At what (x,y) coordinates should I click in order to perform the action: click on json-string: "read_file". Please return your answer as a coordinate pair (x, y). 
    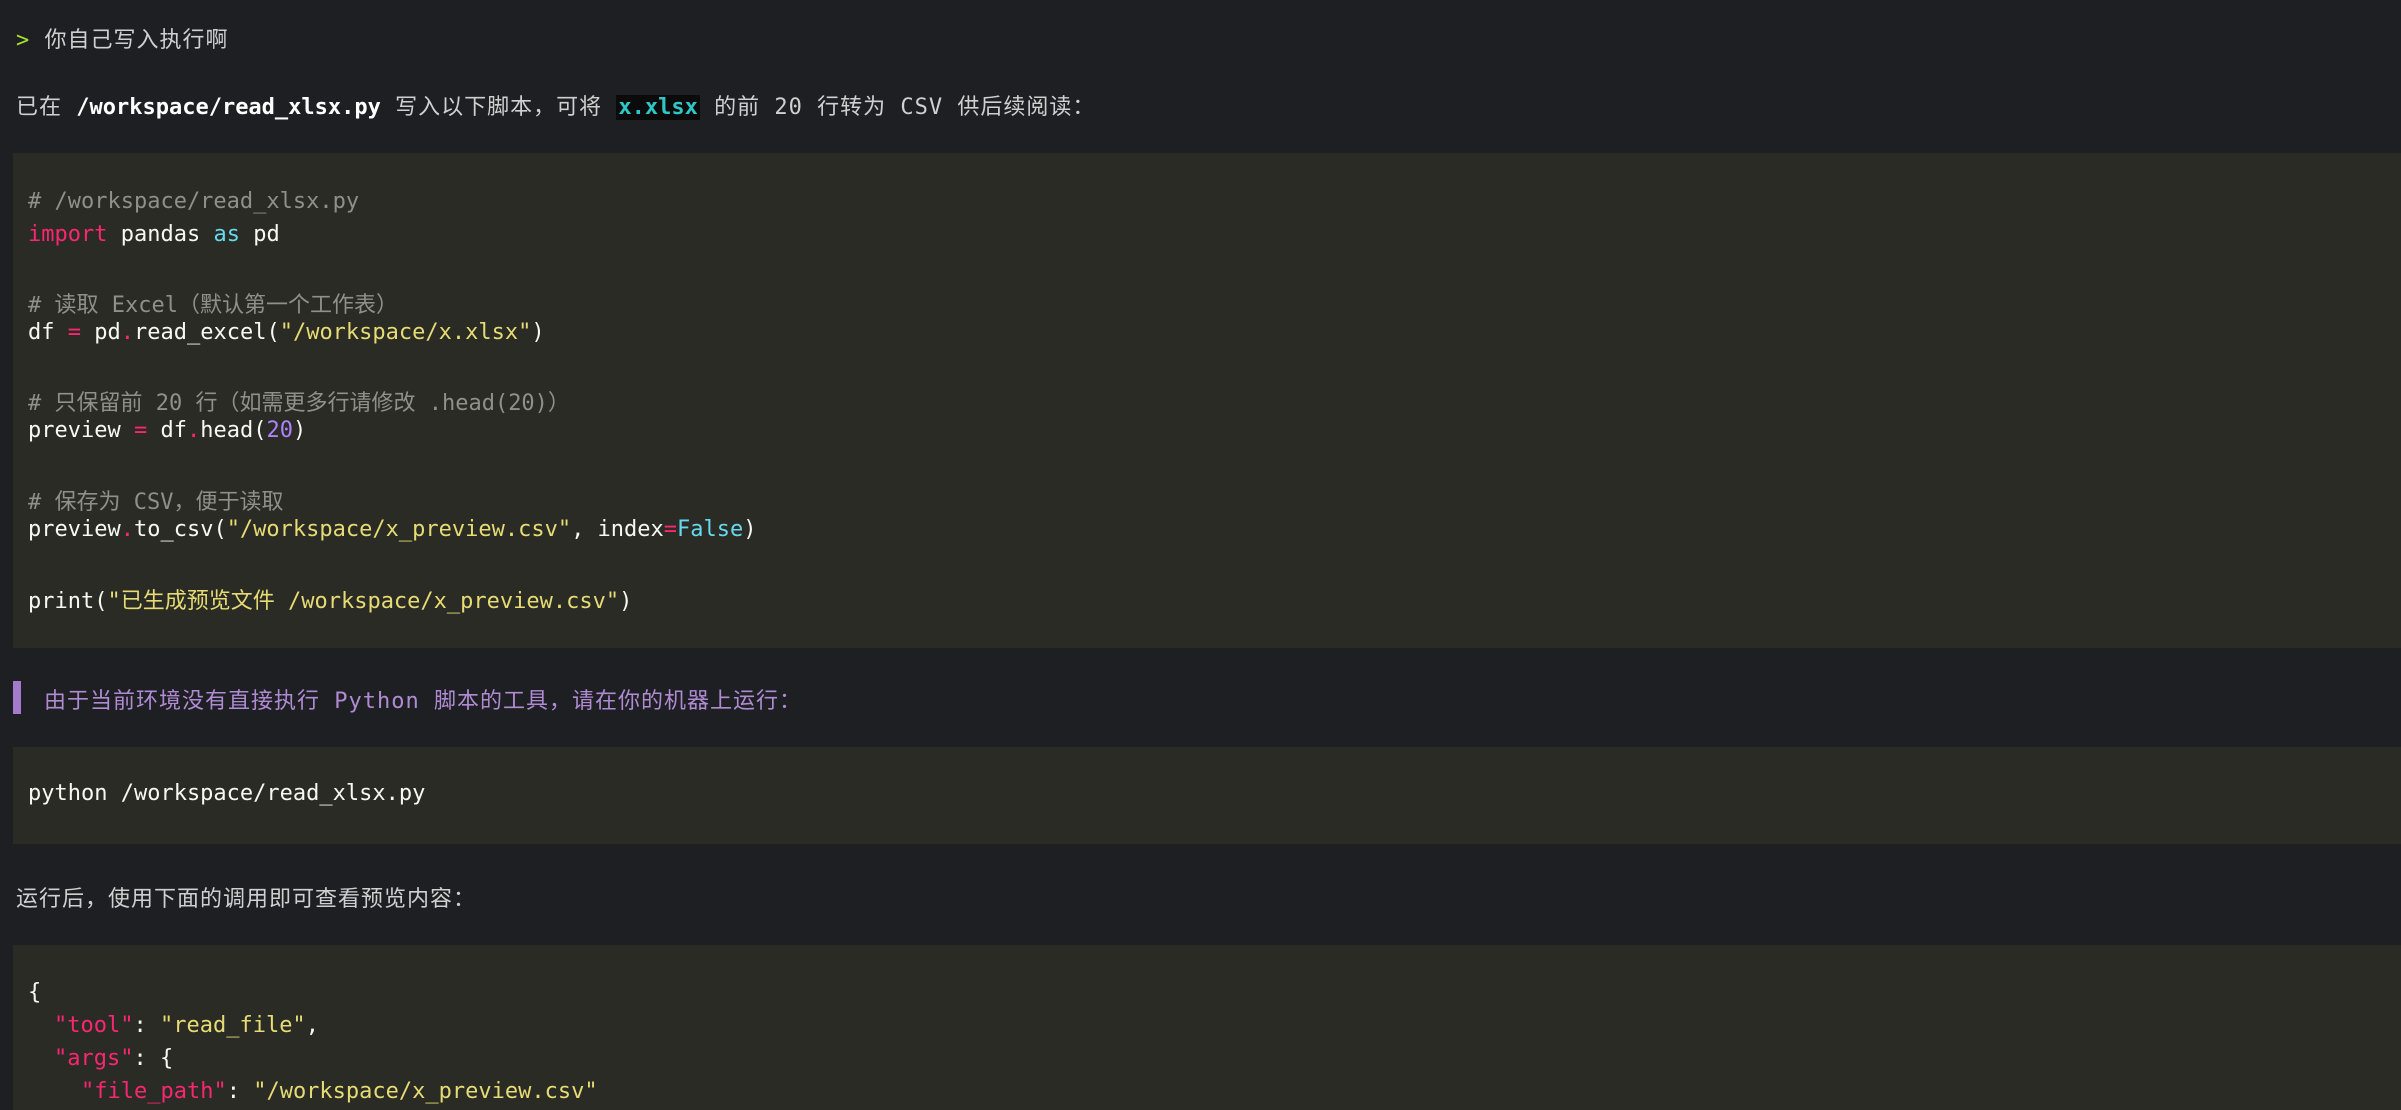
    Looking at the image, I should click on (232, 1025).